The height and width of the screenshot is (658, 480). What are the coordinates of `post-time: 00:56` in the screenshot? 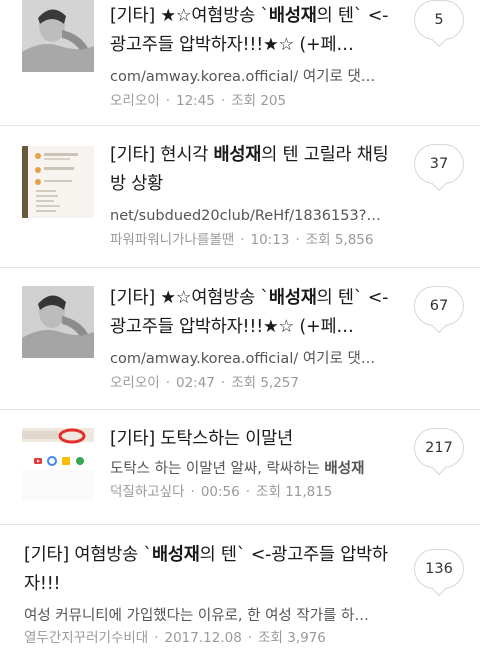 It's located at (220, 492).